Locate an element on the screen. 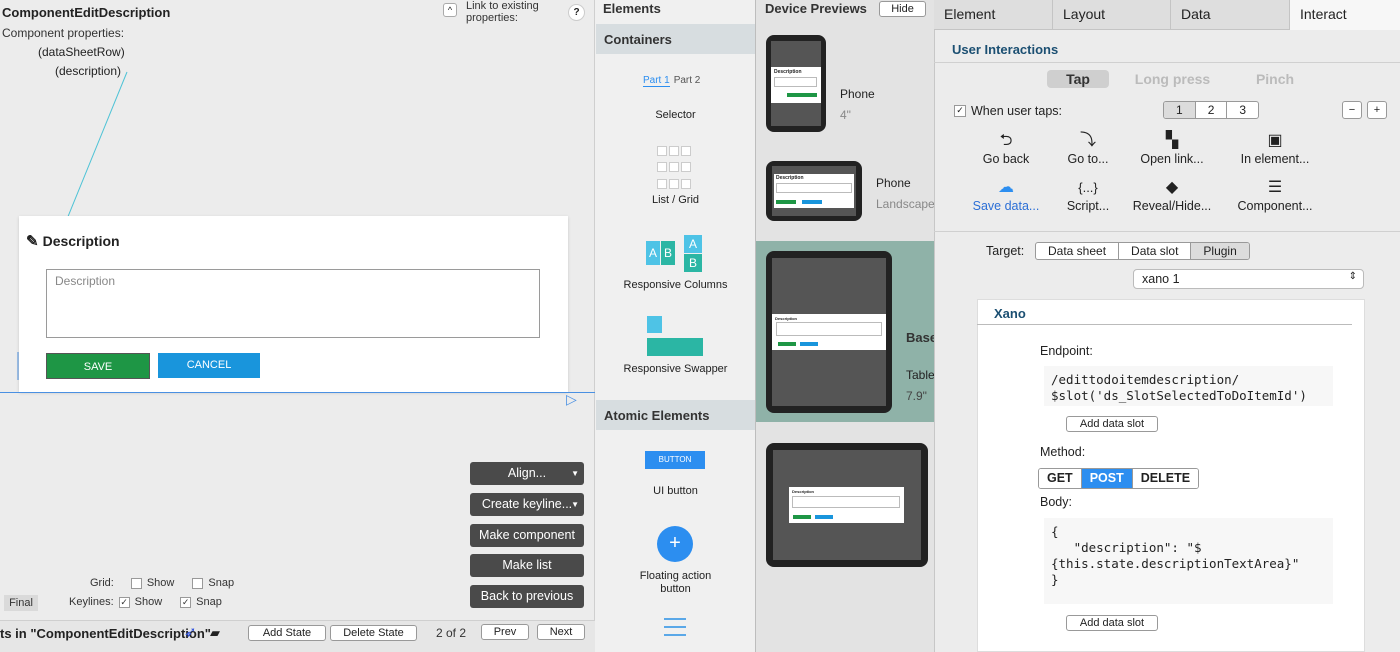 This screenshot has width=1400, height=652. method-post: POST is located at coordinates (1107, 478).